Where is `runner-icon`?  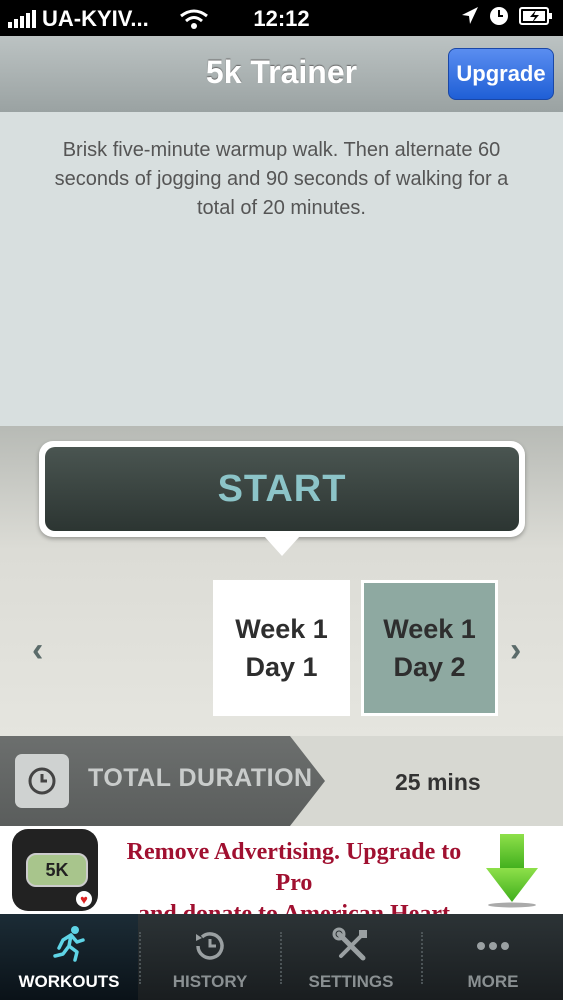
runner-icon is located at coordinates (69, 944).